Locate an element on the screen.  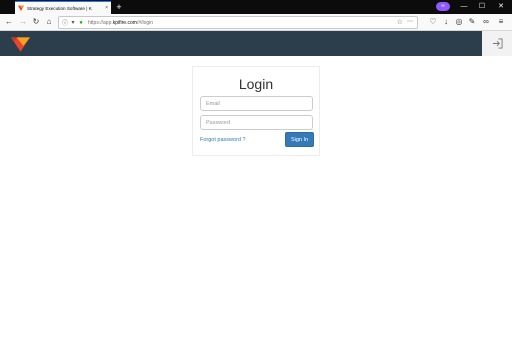
login-redirect-button is located at coordinates (497, 43).